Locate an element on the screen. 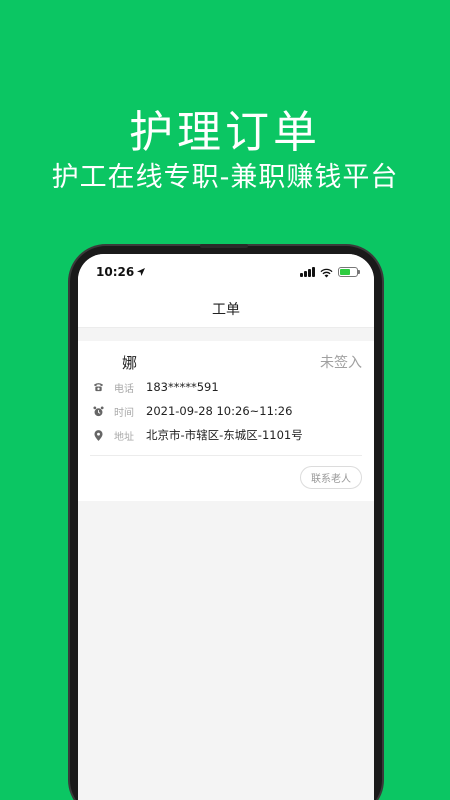 The width and height of the screenshot is (450, 800). map-pin-icon is located at coordinates (98, 435).